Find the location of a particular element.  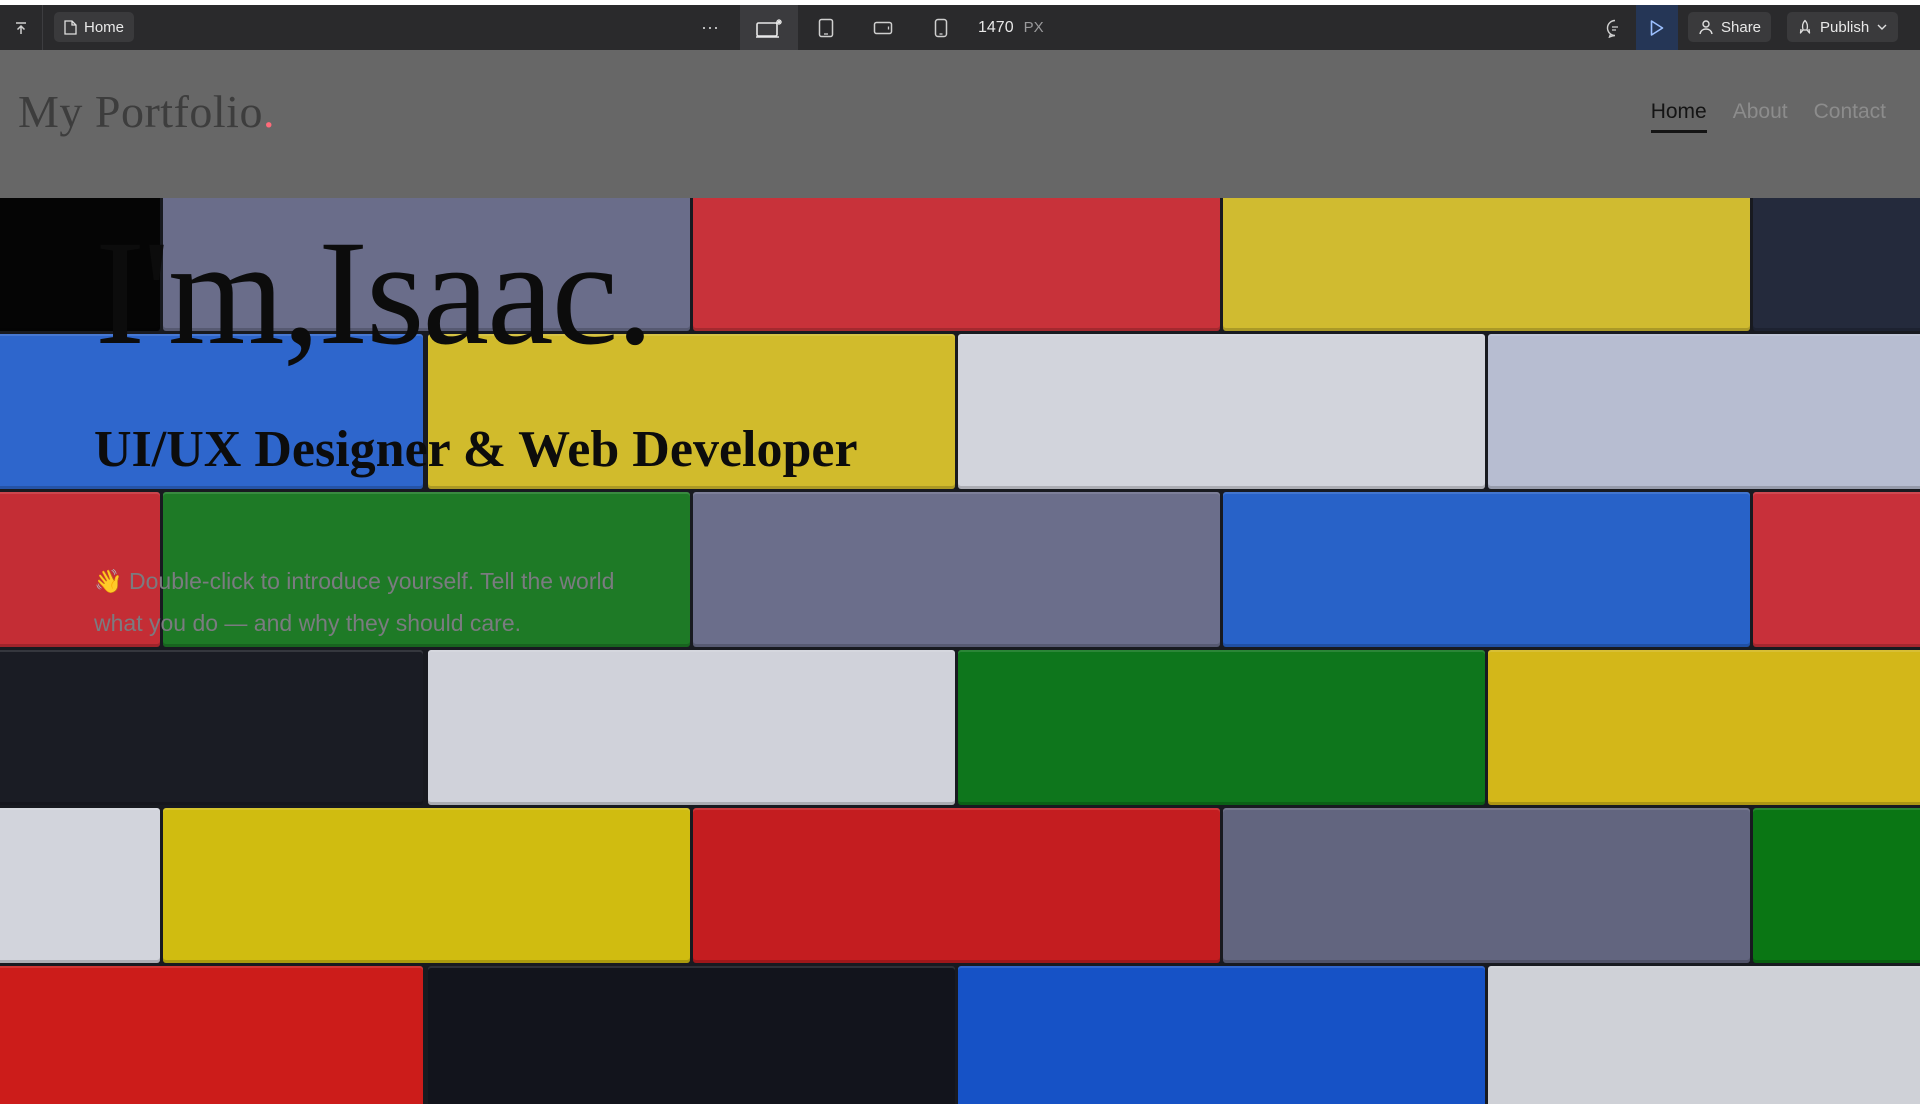

tablet-icon is located at coordinates (826, 27).